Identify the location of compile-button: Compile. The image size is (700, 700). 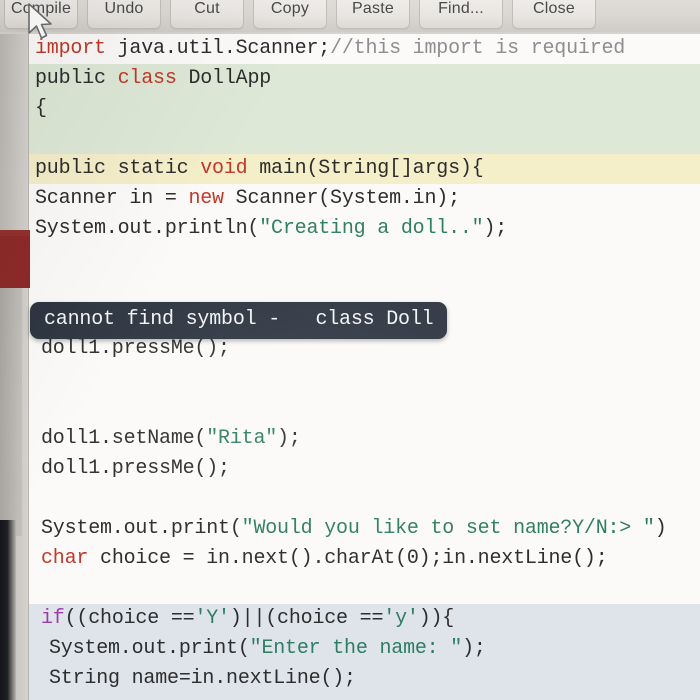
(41, 14).